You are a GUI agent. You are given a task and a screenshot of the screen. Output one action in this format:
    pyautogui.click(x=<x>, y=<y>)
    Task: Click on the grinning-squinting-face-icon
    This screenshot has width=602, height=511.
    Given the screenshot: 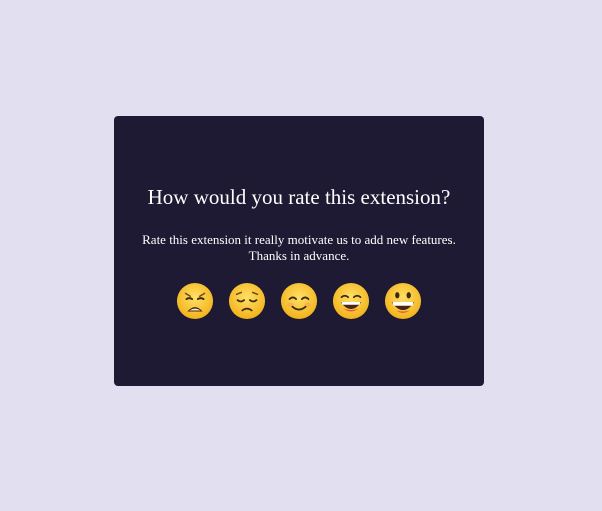 What is the action you would take?
    pyautogui.click(x=351, y=301)
    